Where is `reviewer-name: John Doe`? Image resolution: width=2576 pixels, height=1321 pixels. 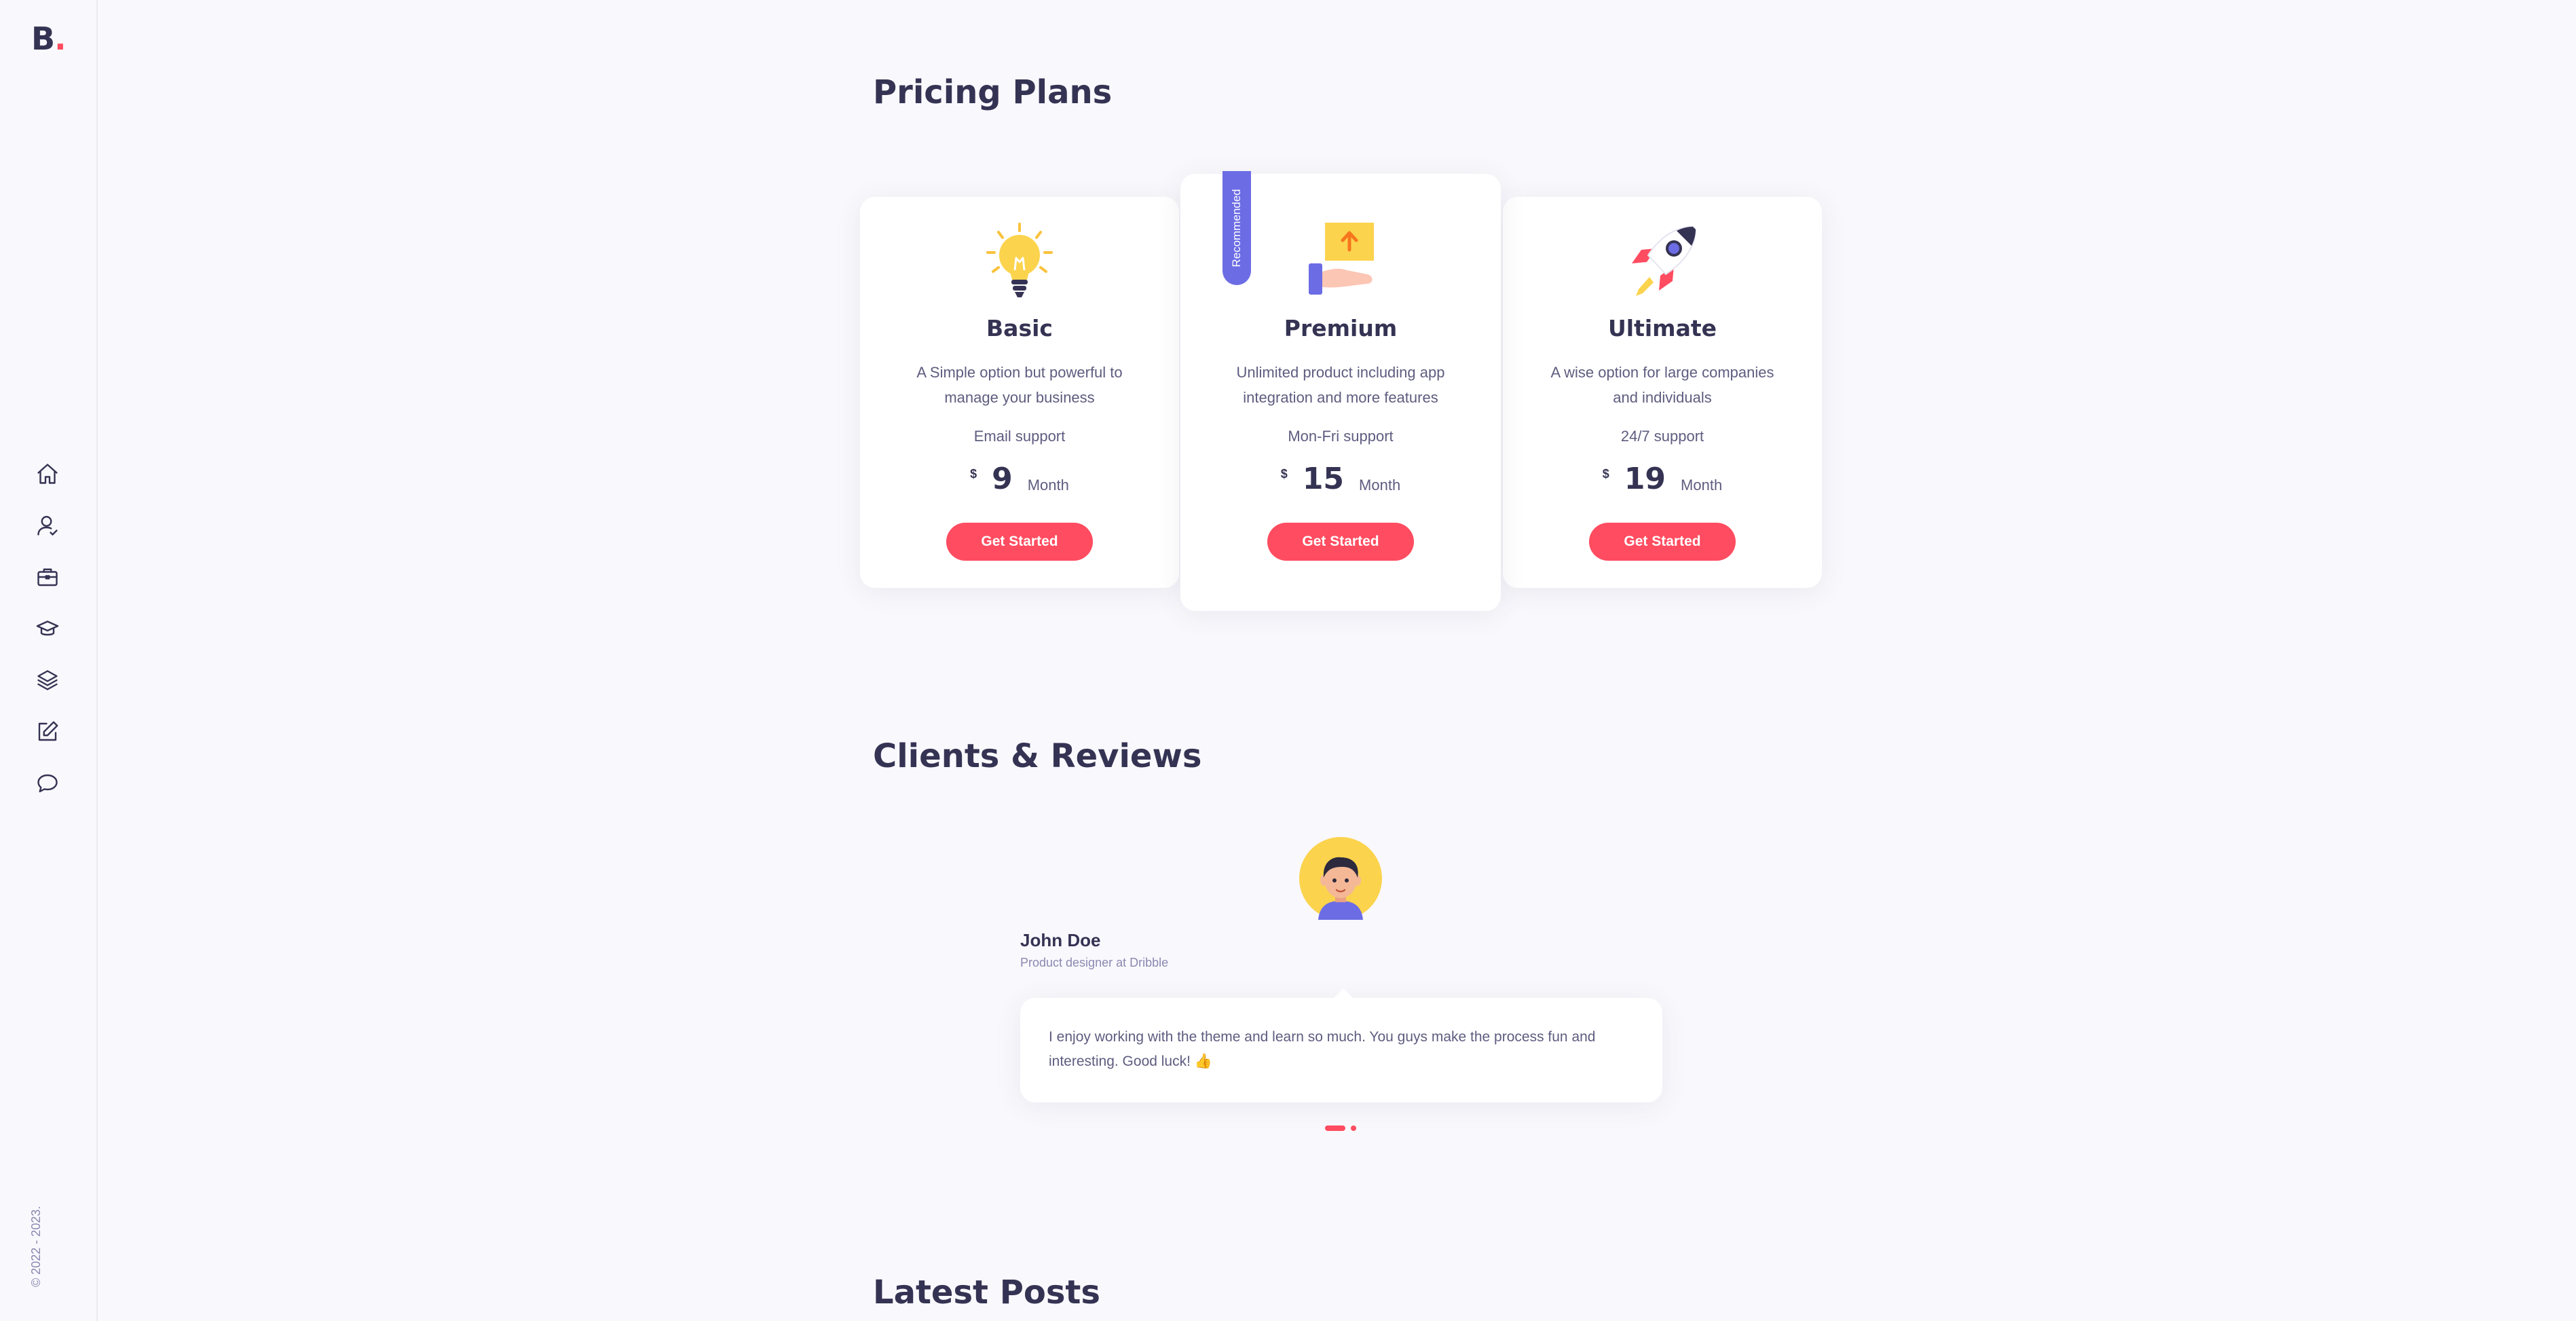
reviewer-name: John Doe is located at coordinates (1060, 940).